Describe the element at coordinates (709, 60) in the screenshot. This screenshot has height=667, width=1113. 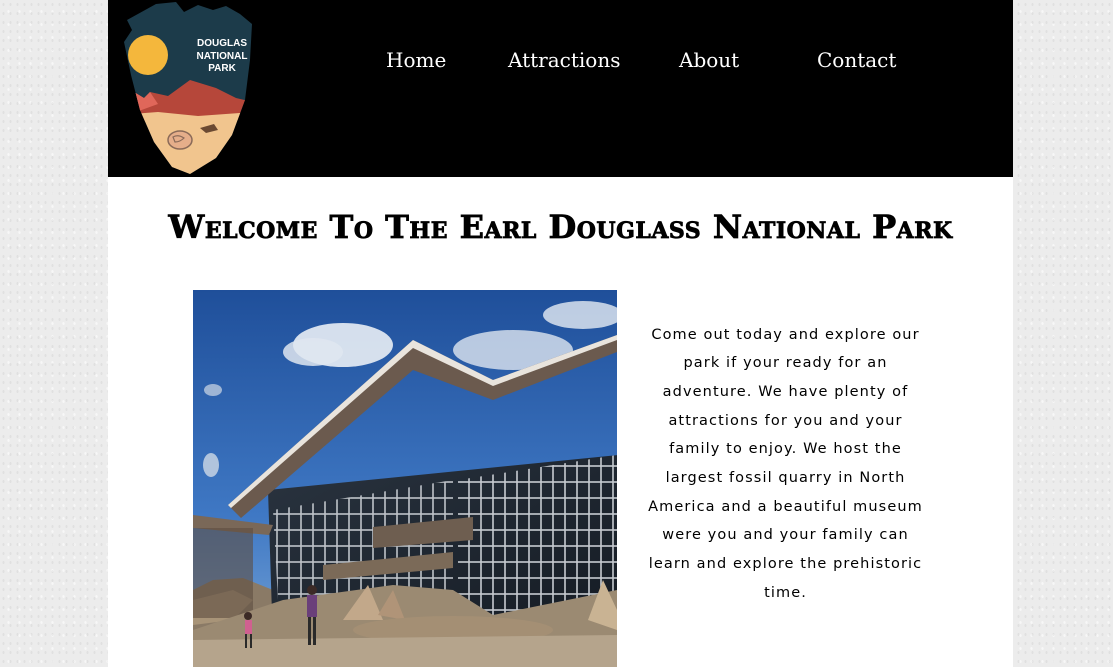
I see `nav-link-about: About` at that location.